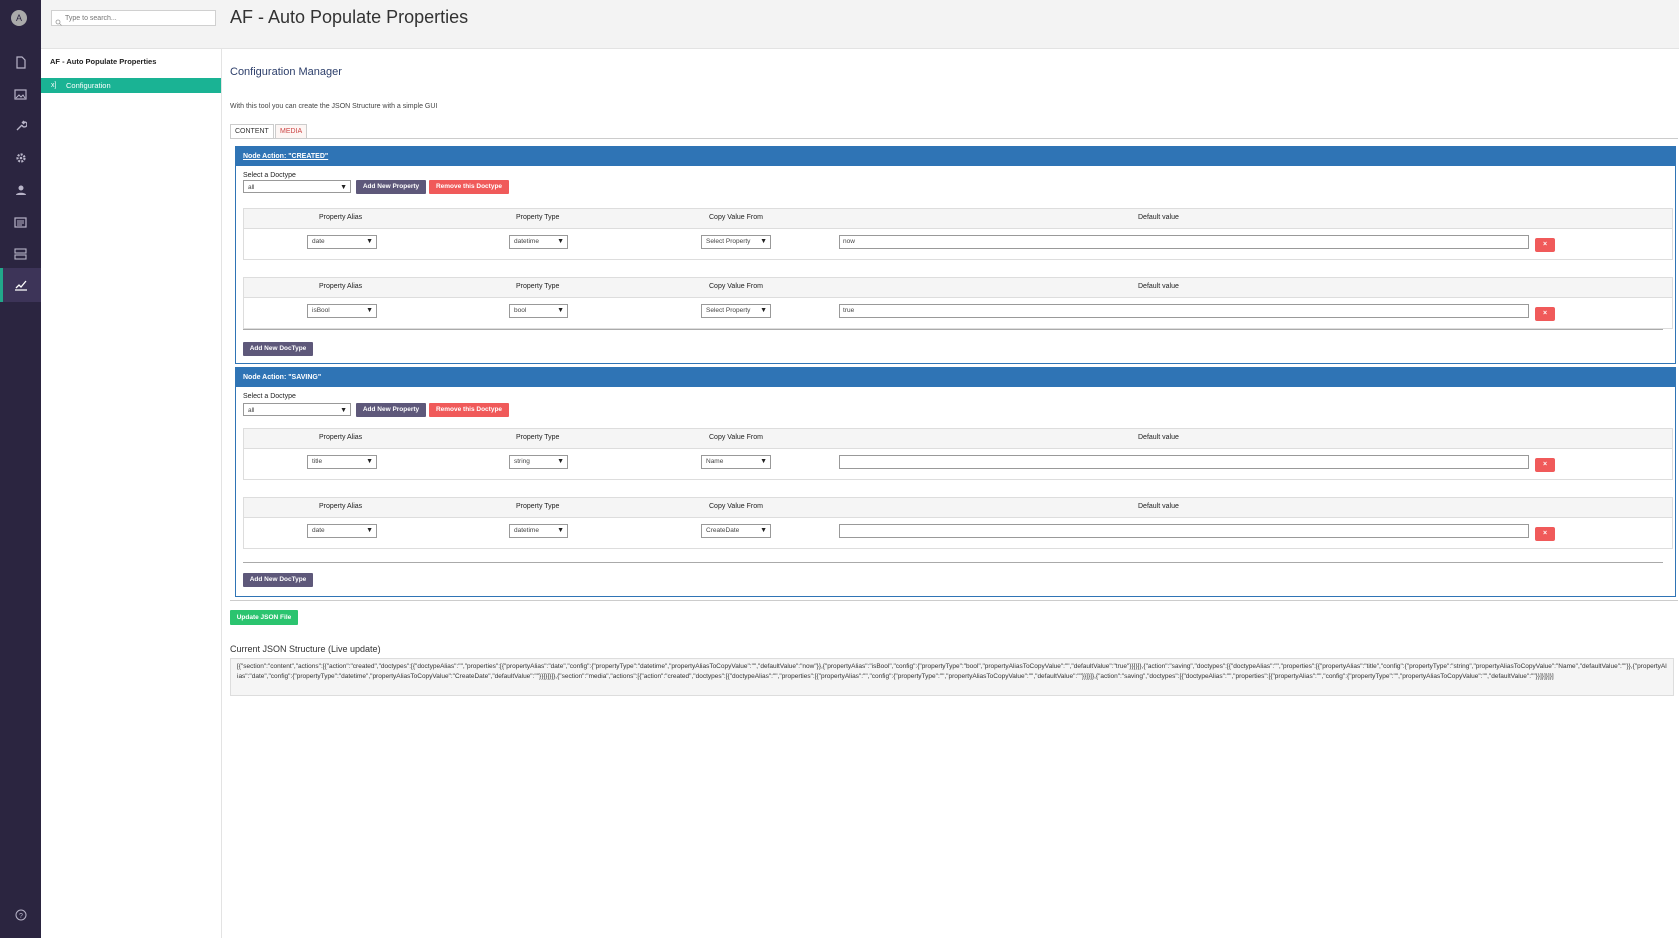 The image size is (1679, 938). What do you see at coordinates (954, 138) in the screenshot?
I see `tab-divider` at bounding box center [954, 138].